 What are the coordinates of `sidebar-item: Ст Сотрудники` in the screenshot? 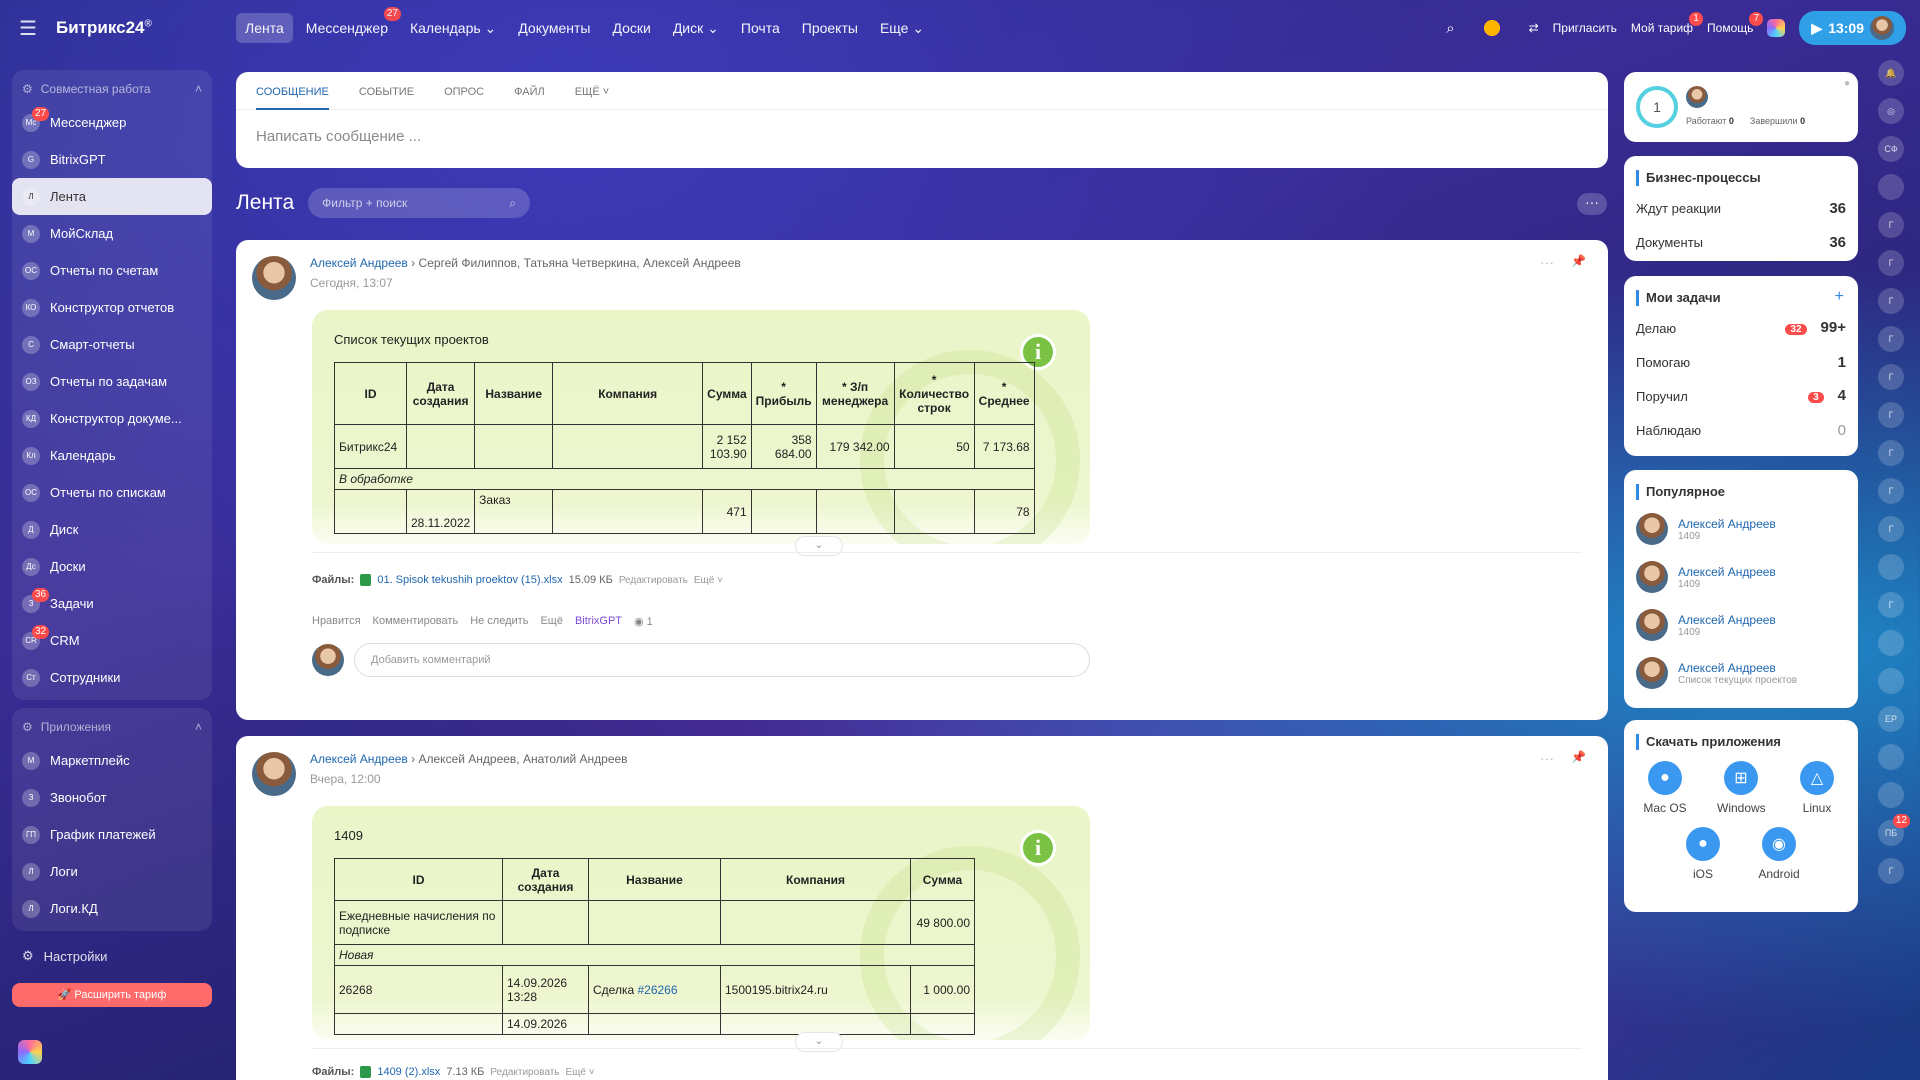 It's located at (112, 677).